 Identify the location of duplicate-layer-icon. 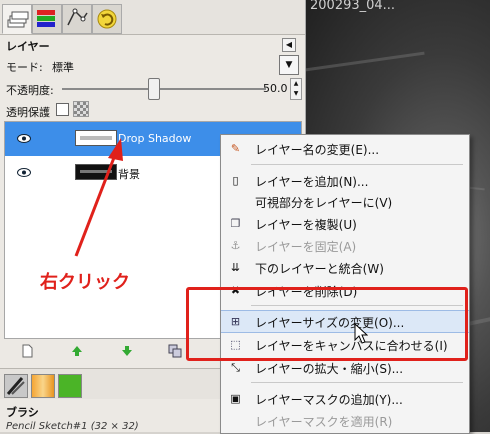
(175, 351).